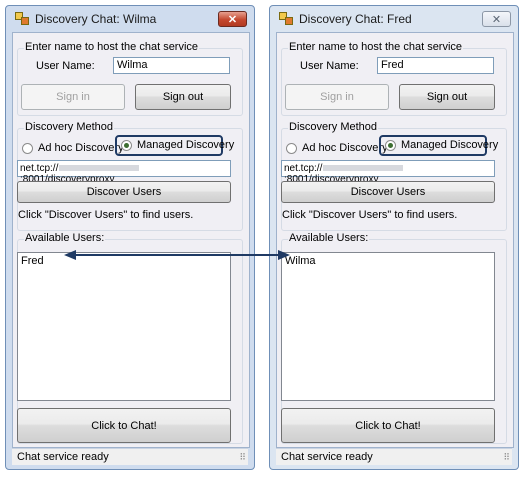  I want to click on arrow-head-right, so click(284, 255).